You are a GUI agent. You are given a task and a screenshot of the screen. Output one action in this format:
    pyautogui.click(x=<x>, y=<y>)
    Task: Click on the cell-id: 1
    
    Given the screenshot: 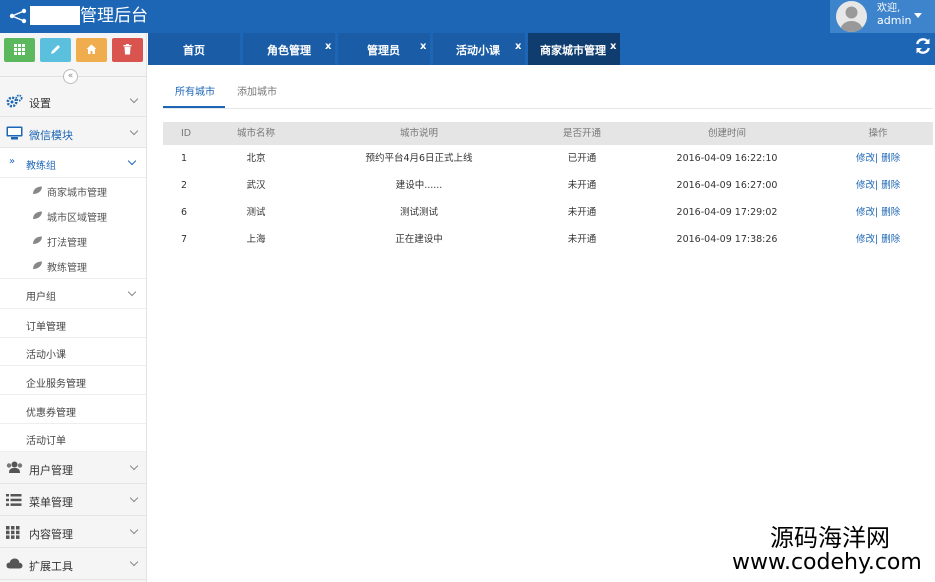 What is the action you would take?
    pyautogui.click(x=184, y=158)
    